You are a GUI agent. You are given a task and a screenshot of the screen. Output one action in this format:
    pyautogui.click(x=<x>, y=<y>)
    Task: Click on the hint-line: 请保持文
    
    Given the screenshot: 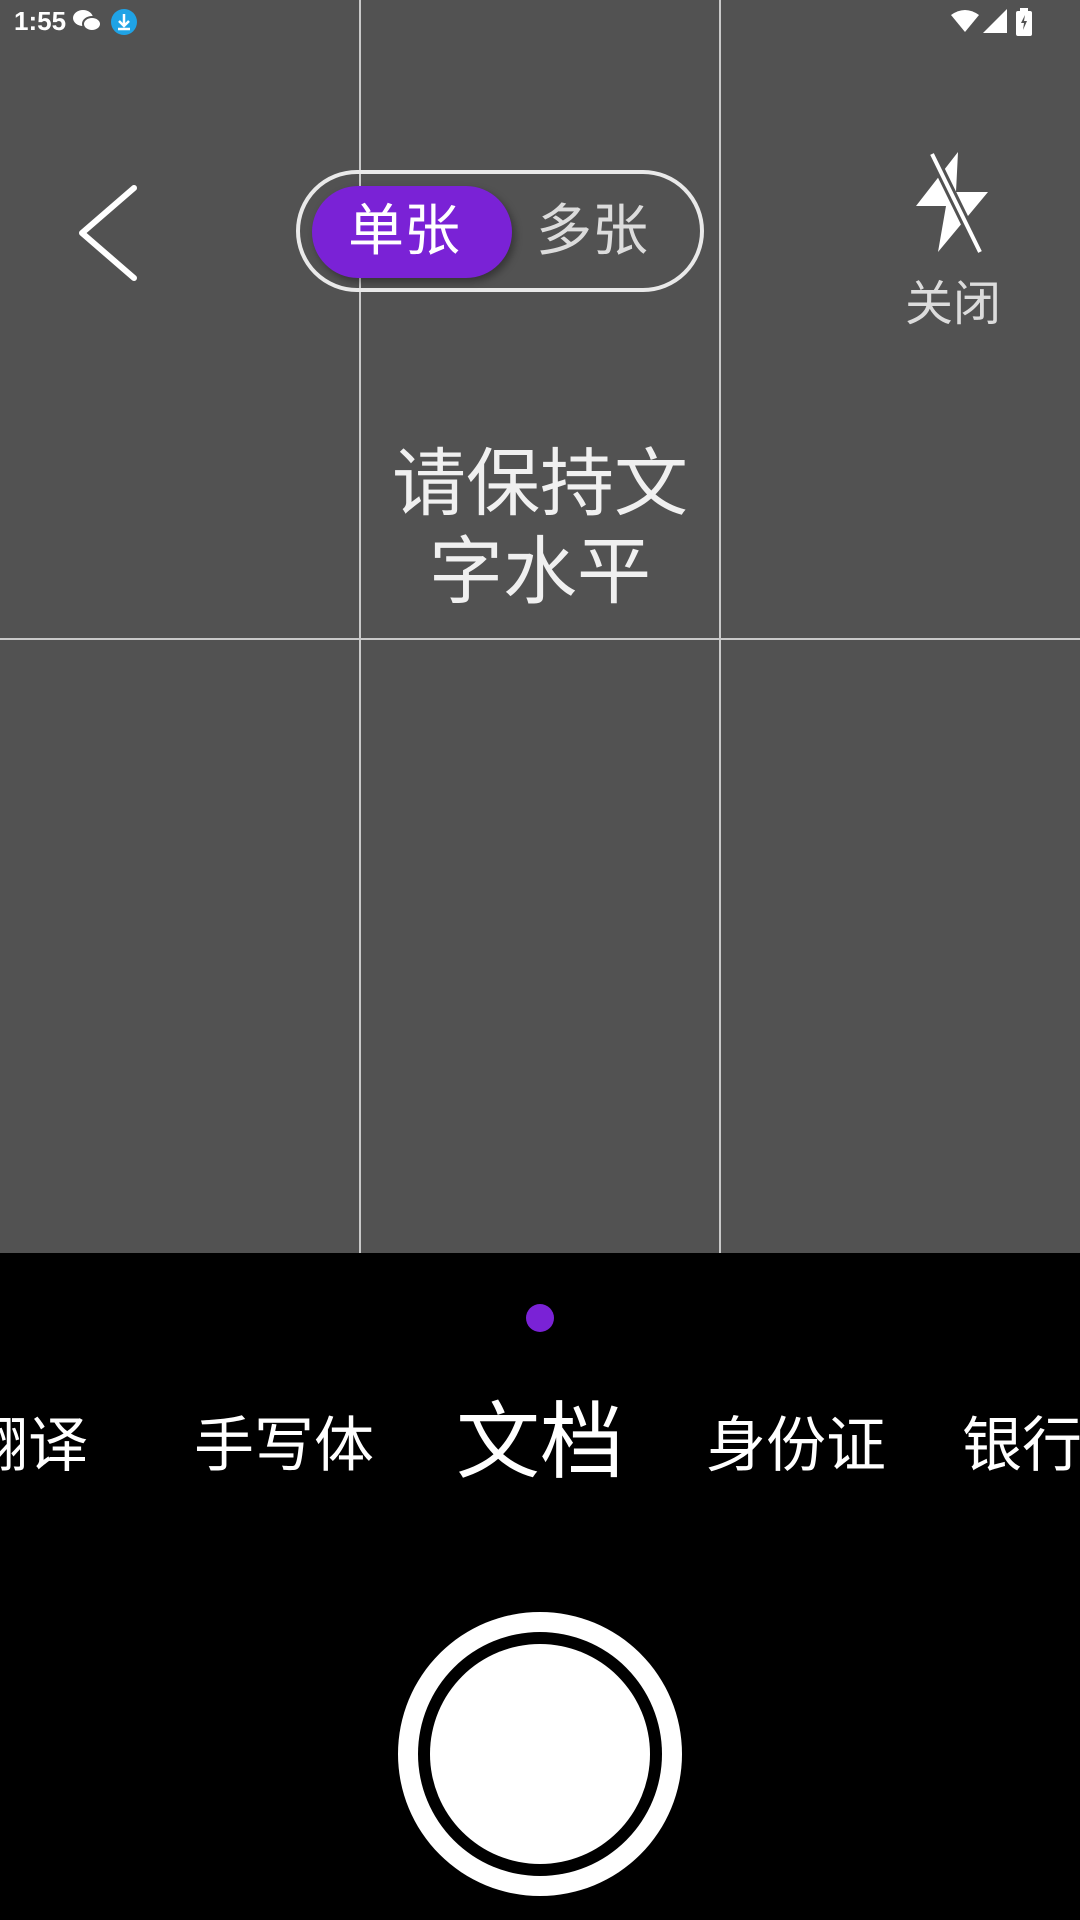 What is the action you would take?
    pyautogui.click(x=540, y=484)
    